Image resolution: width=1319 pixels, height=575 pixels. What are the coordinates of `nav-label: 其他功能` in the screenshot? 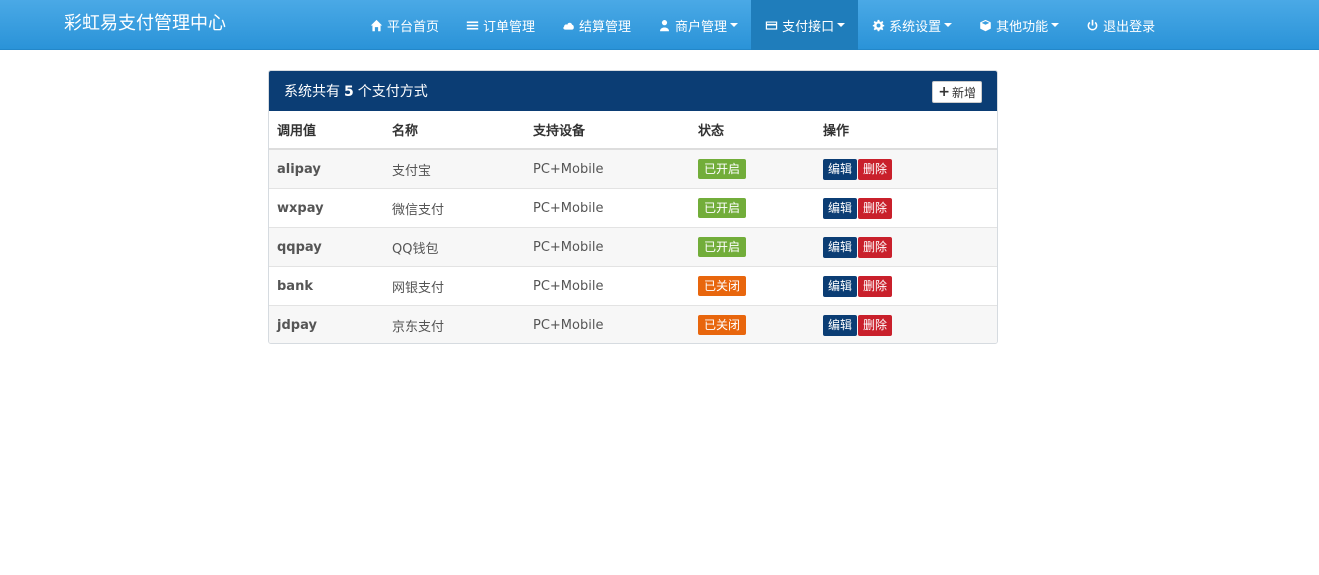 It's located at (1022, 27).